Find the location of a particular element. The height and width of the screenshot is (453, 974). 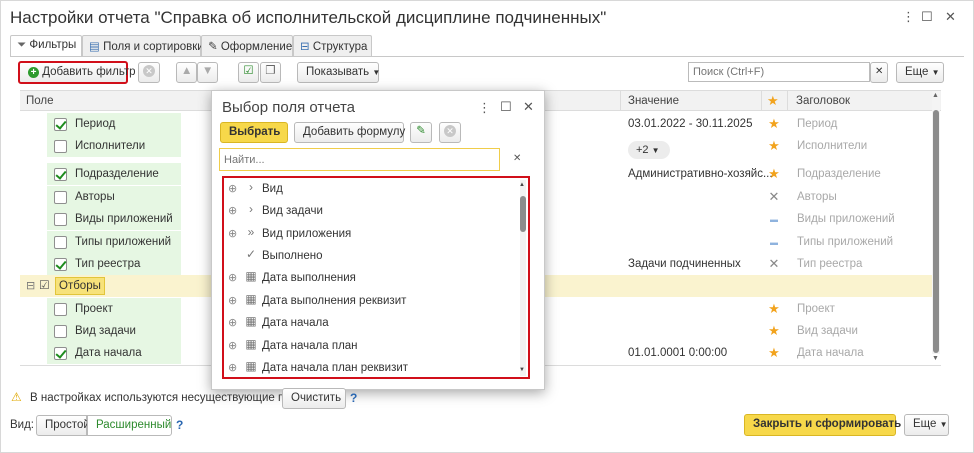

check-all-button: ☑ is located at coordinates (248, 72).